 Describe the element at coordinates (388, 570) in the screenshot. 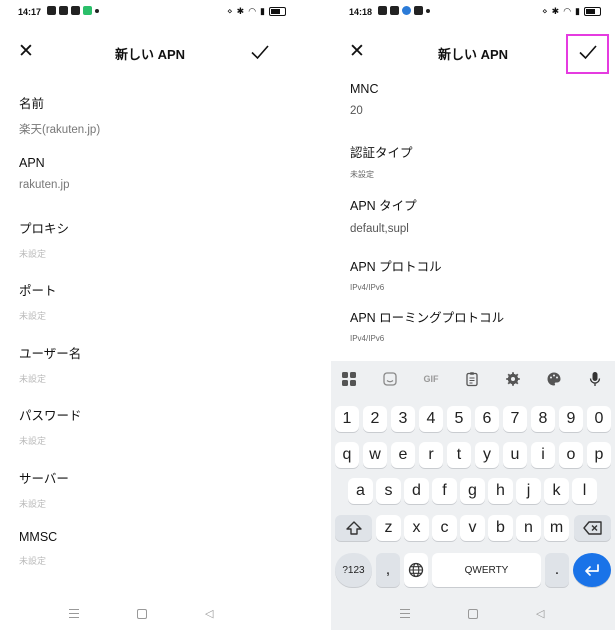

I see `comma-key: ,` at that location.